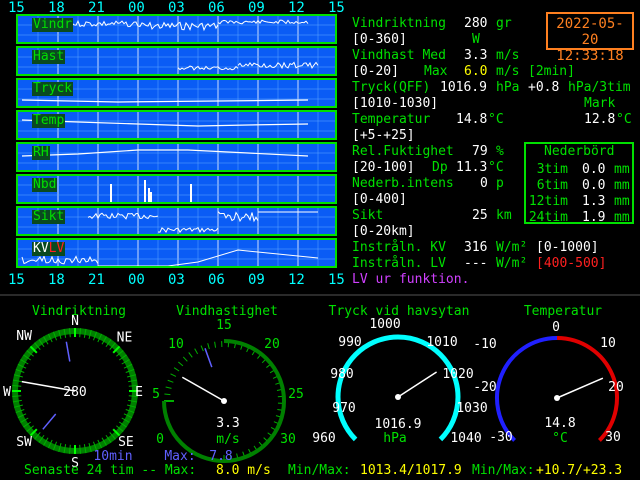 The width and height of the screenshot is (640, 480). What do you see at coordinates (394, 438) in the screenshot?
I see `pressure-unit: hPa` at bounding box center [394, 438].